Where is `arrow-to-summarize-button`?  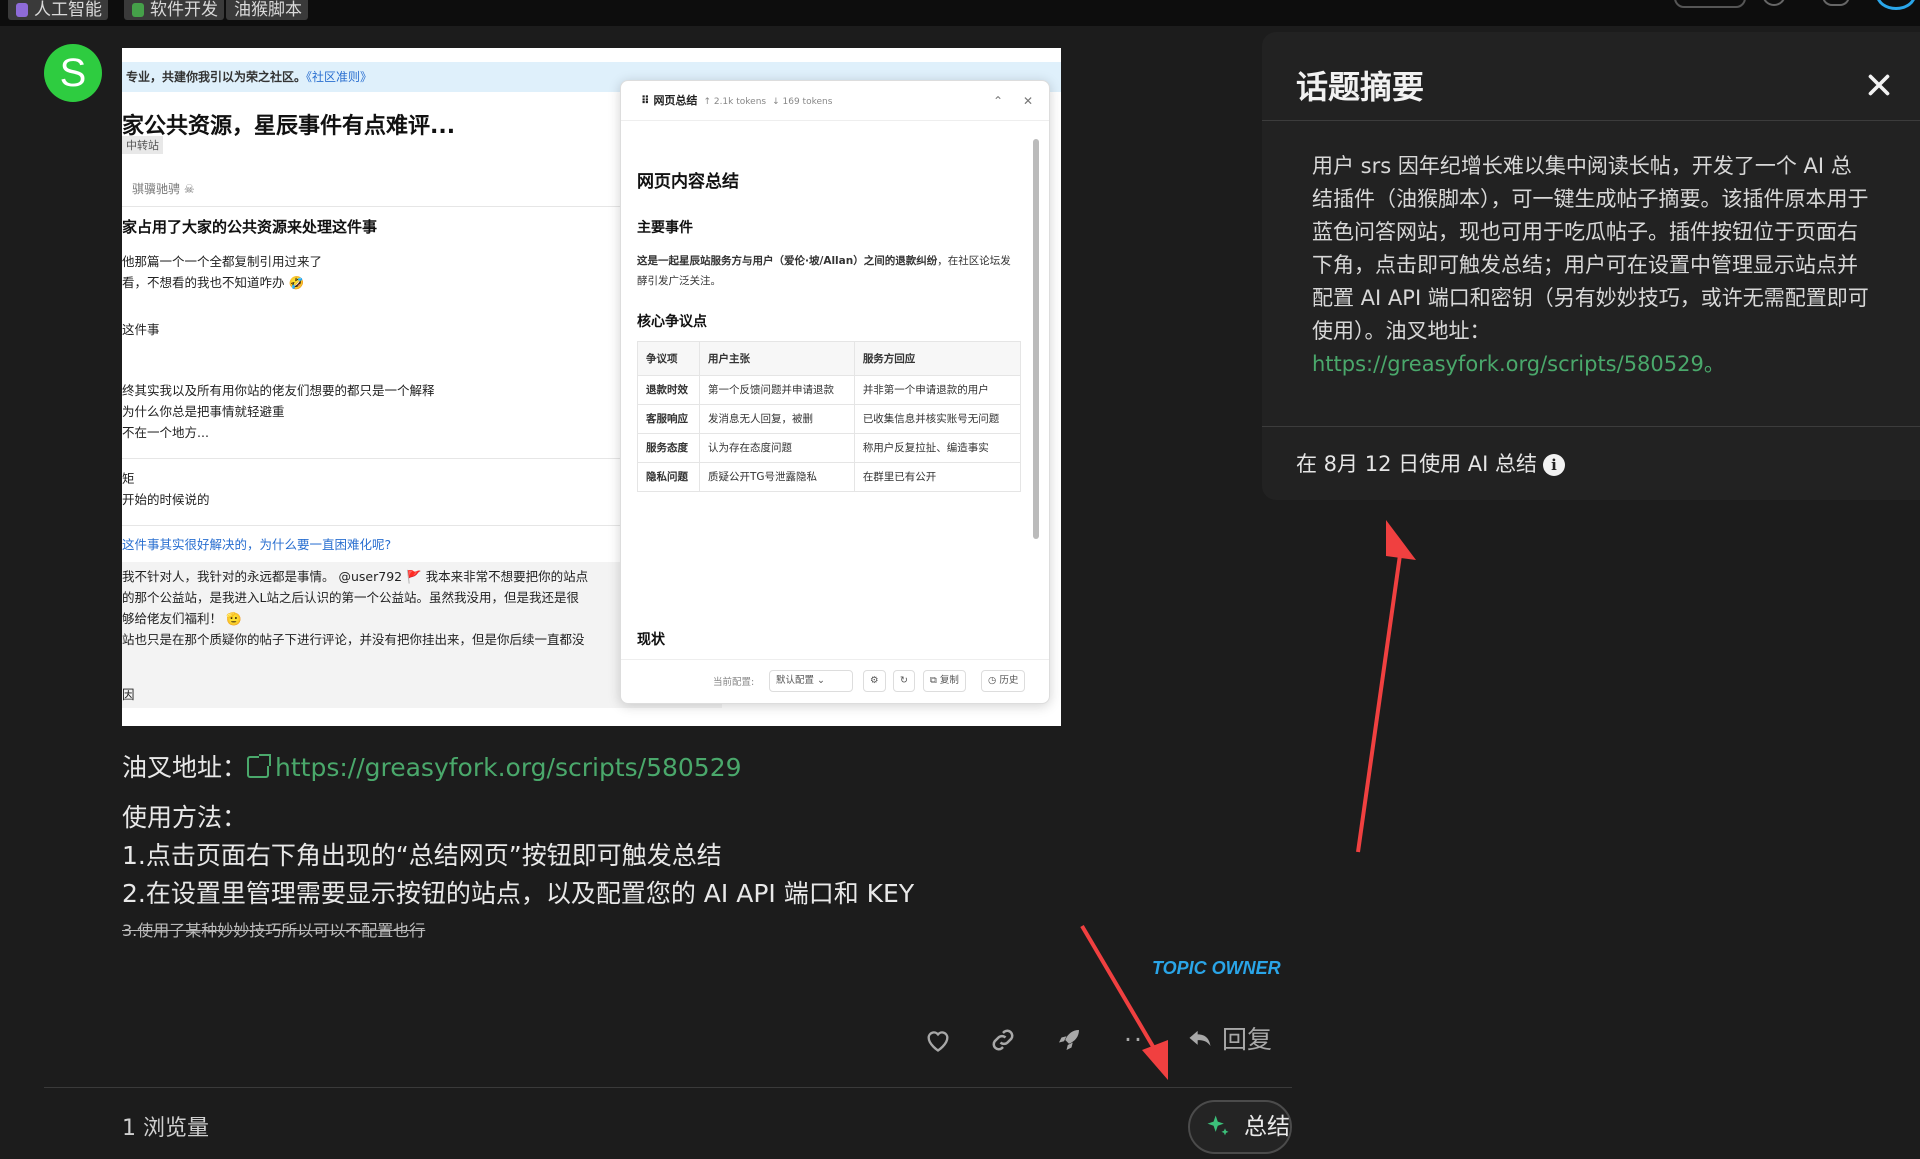
arrow-to-summarize-button is located at coordinates (1124, 1002).